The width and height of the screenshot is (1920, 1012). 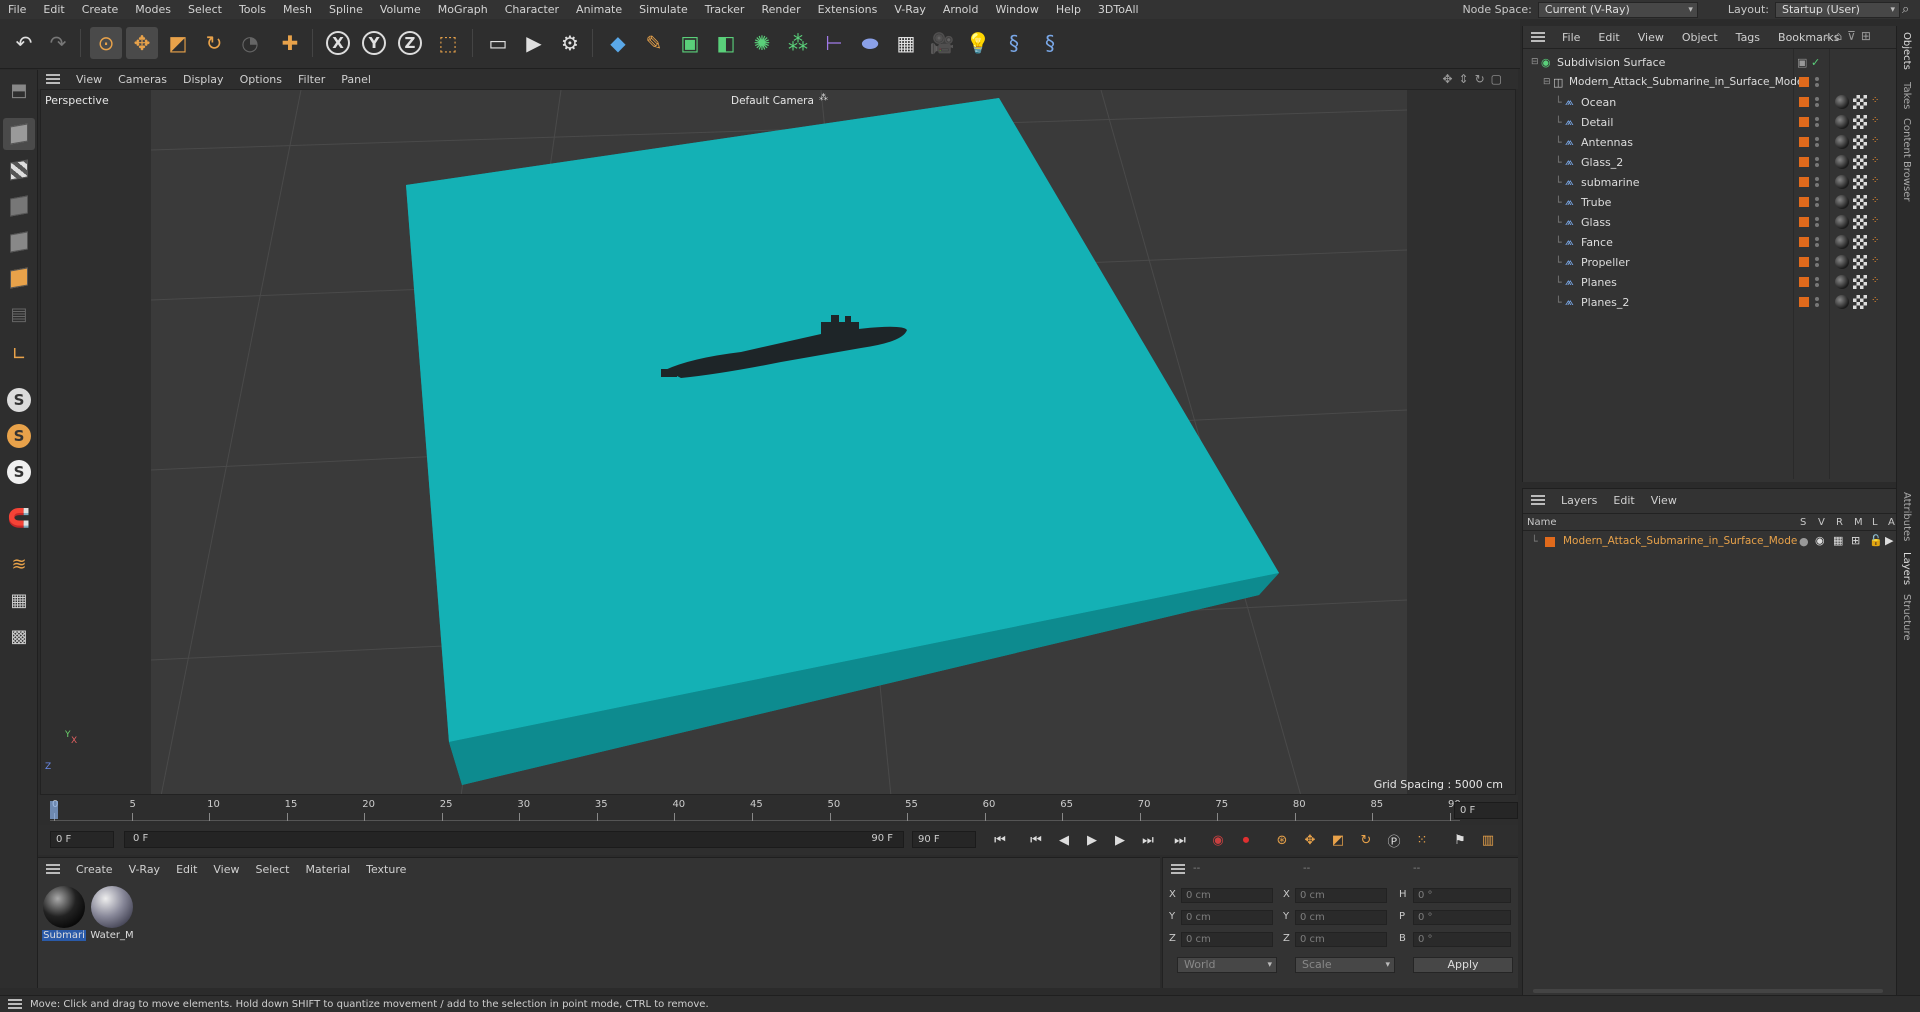 I want to click on mograph-icon: ⁂, so click(x=798, y=43).